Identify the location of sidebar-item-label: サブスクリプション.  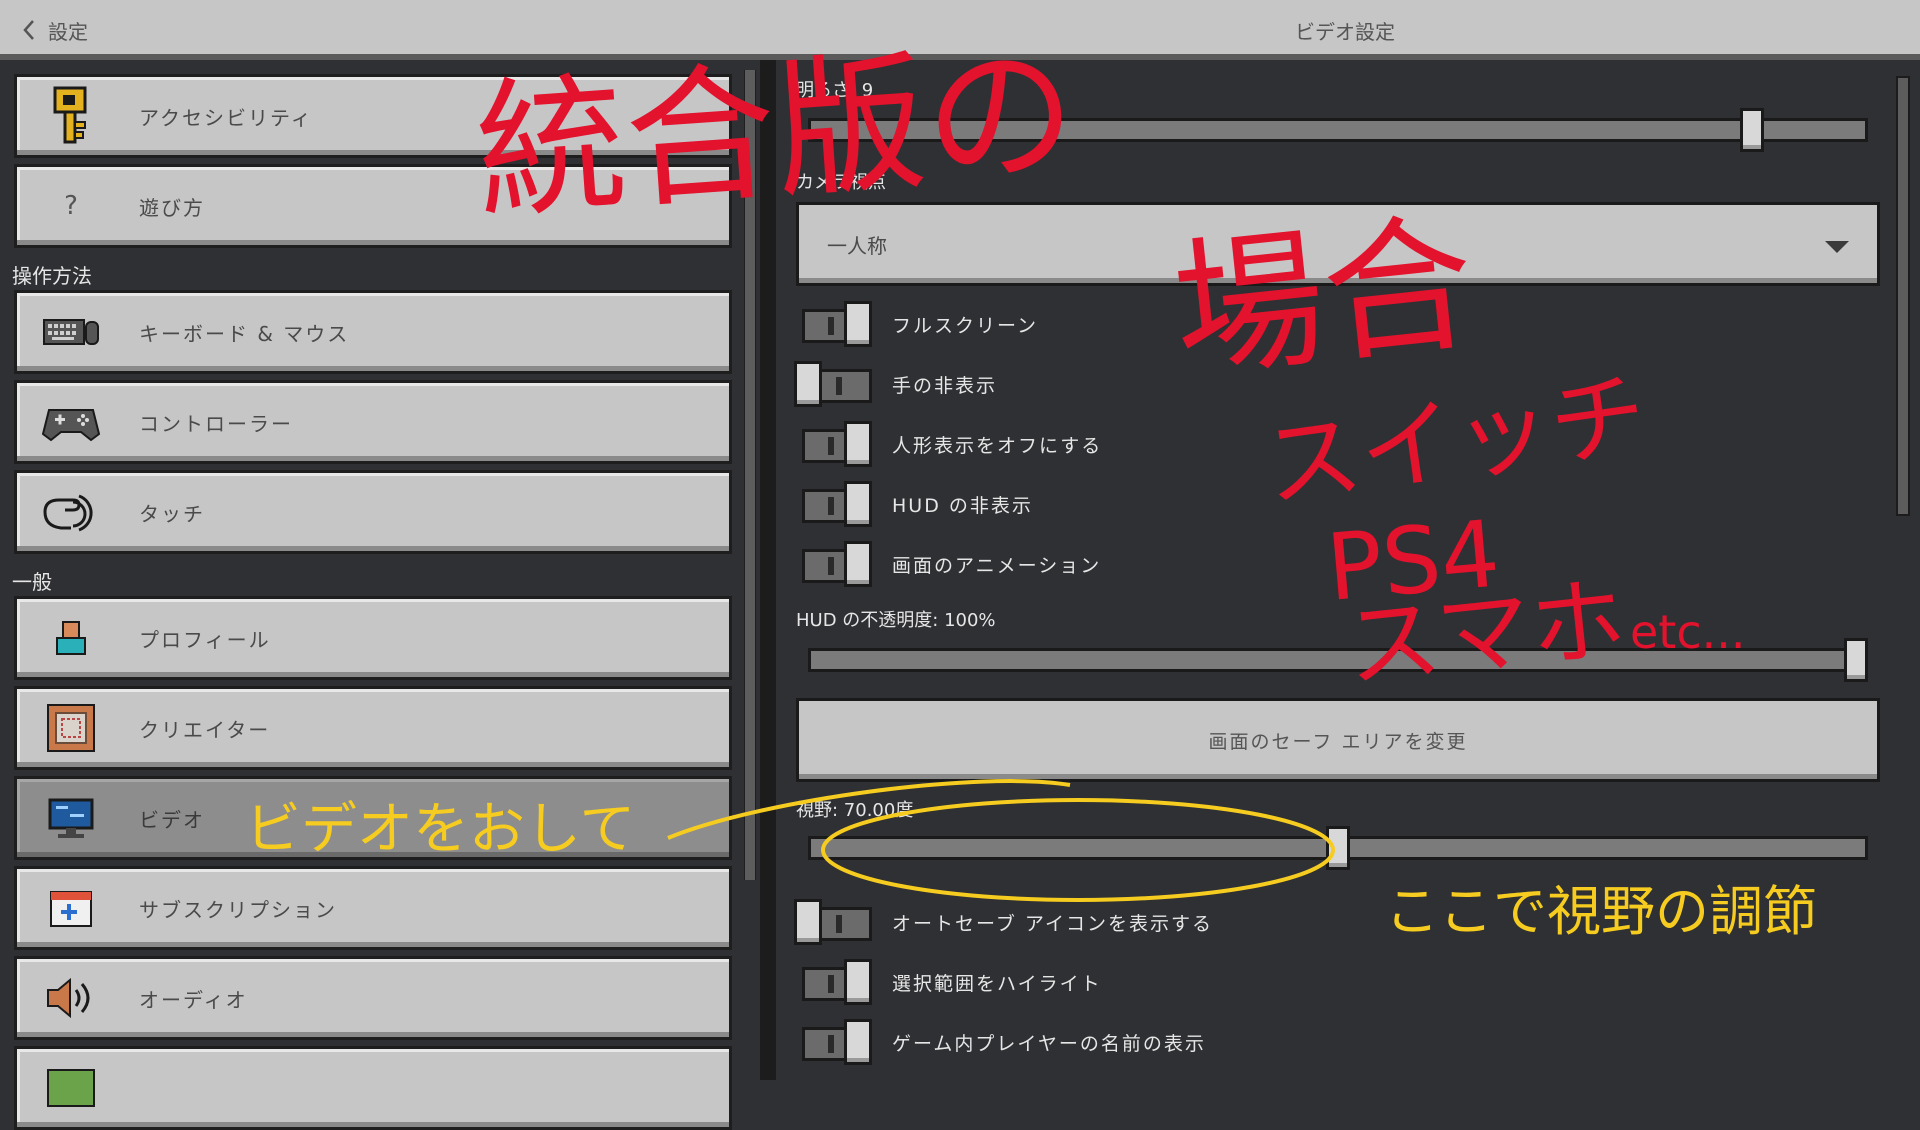
(238, 909).